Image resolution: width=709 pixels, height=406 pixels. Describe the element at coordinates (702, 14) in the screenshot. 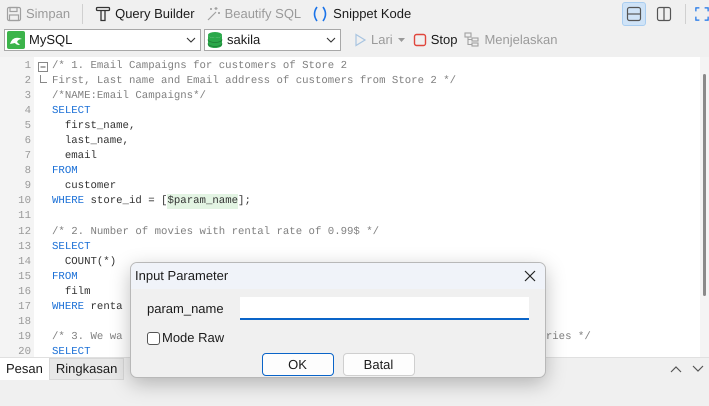

I see `fullscreen-icon` at that location.